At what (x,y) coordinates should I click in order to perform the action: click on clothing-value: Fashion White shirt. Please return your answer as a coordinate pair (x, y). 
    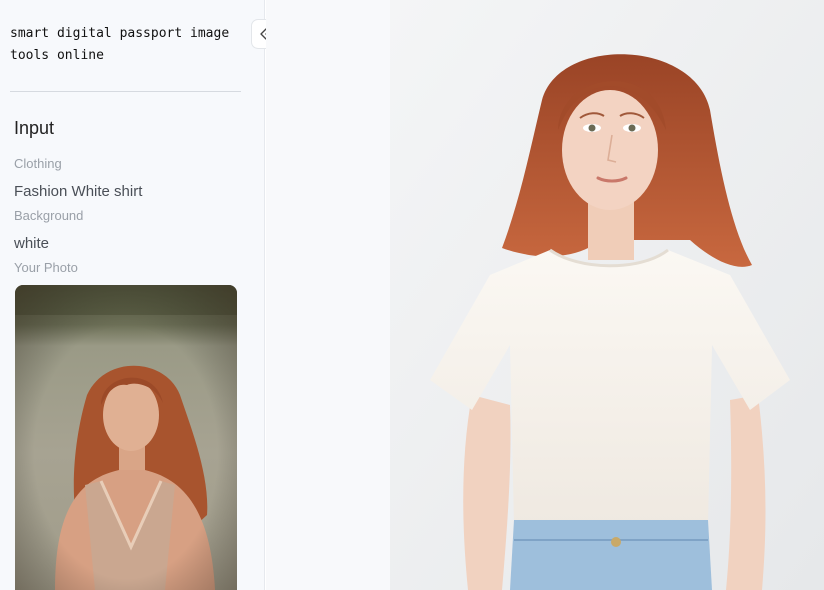
    Looking at the image, I should click on (78, 191).